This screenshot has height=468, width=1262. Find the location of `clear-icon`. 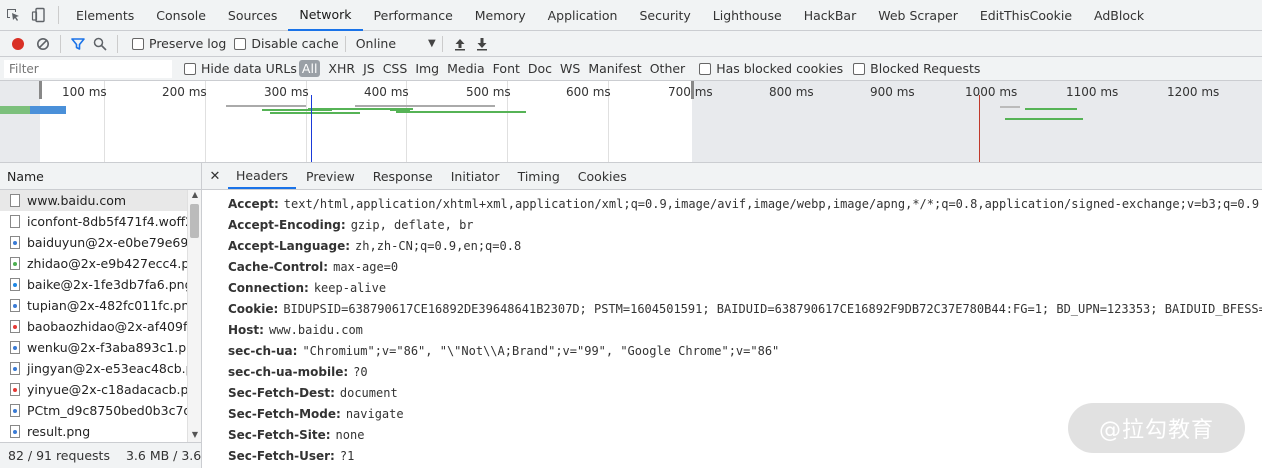

clear-icon is located at coordinates (43, 44).